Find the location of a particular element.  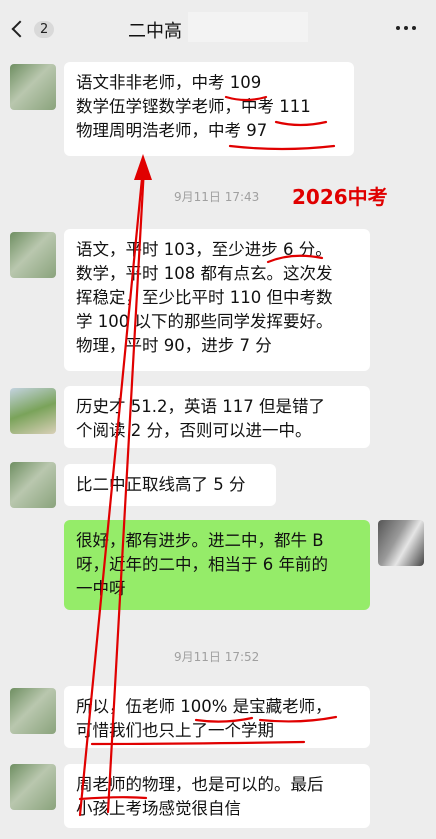

message-bubble: 所以，伍老师 100% 是宝藏老师， 可惜我们也只上了一个学期 is located at coordinates (217, 717).